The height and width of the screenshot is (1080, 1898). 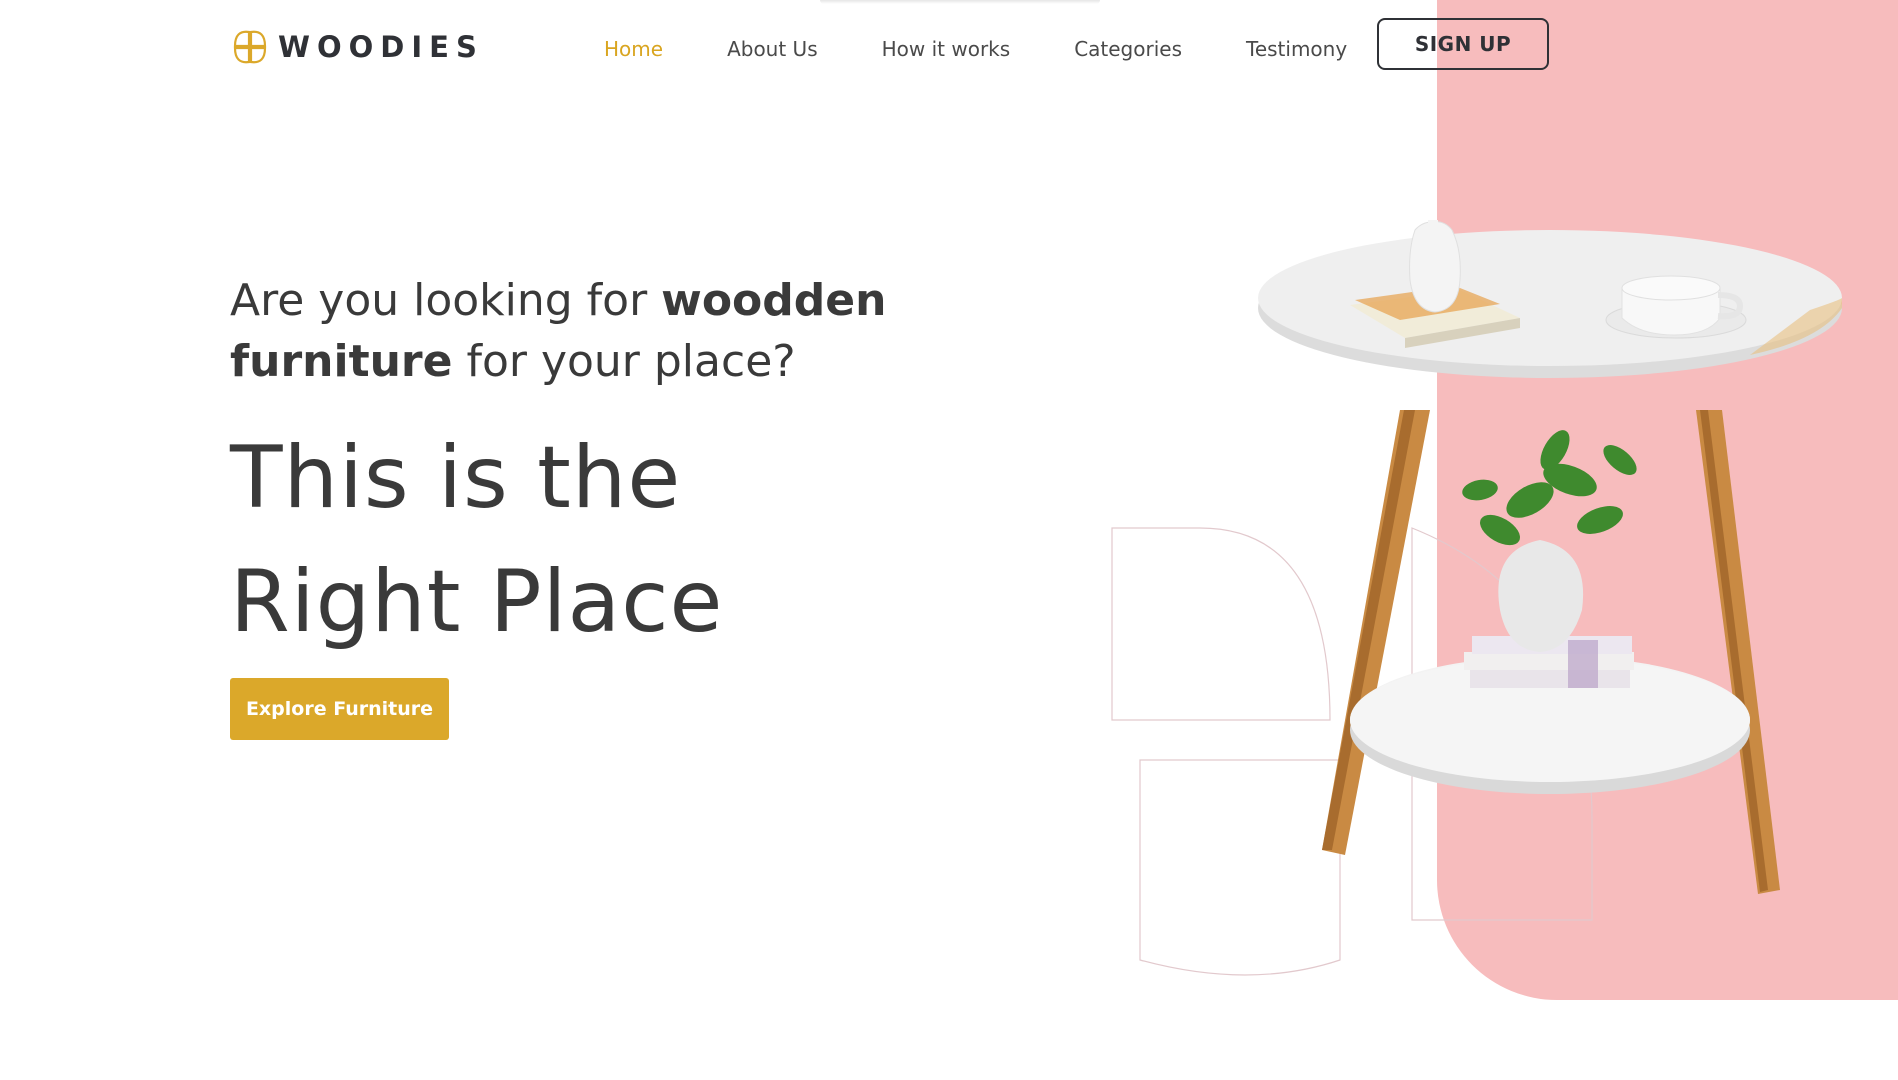 I want to click on plant, so click(x=1549, y=541).